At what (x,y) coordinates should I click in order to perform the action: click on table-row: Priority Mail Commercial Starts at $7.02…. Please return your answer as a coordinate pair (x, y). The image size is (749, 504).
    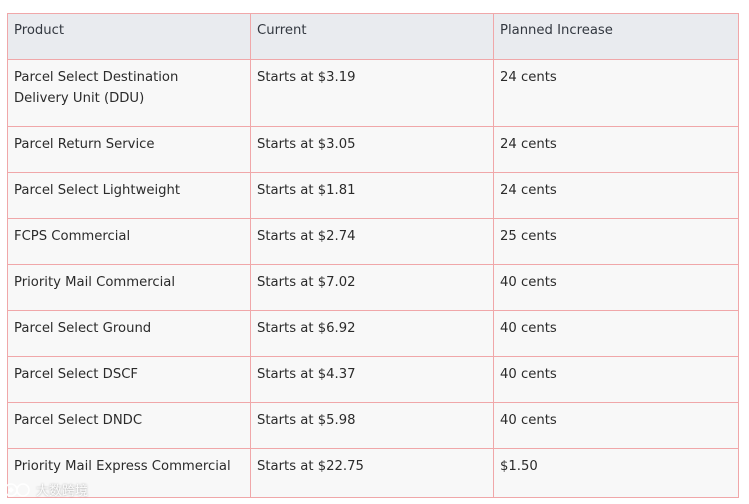
    Looking at the image, I should click on (373, 287).